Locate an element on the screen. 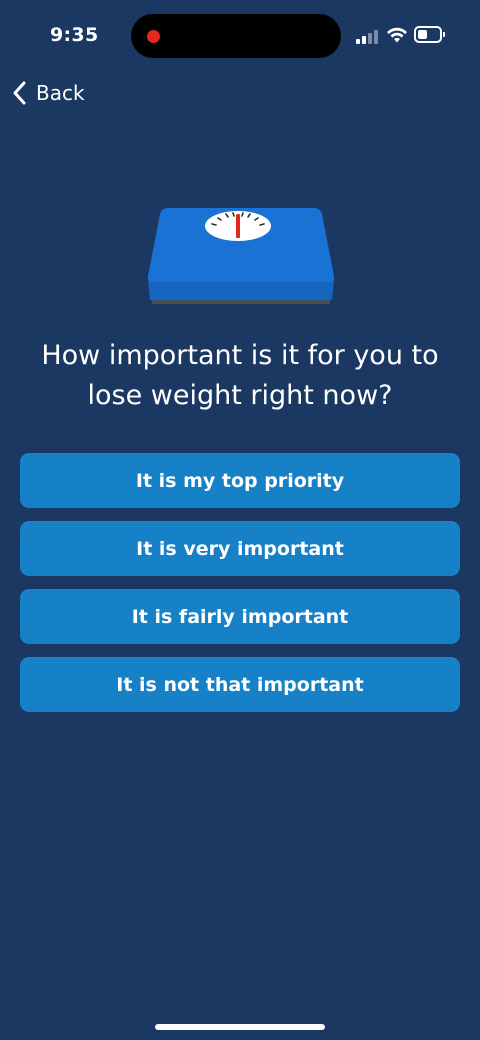  option-very-important: It is very important is located at coordinates (240, 548).